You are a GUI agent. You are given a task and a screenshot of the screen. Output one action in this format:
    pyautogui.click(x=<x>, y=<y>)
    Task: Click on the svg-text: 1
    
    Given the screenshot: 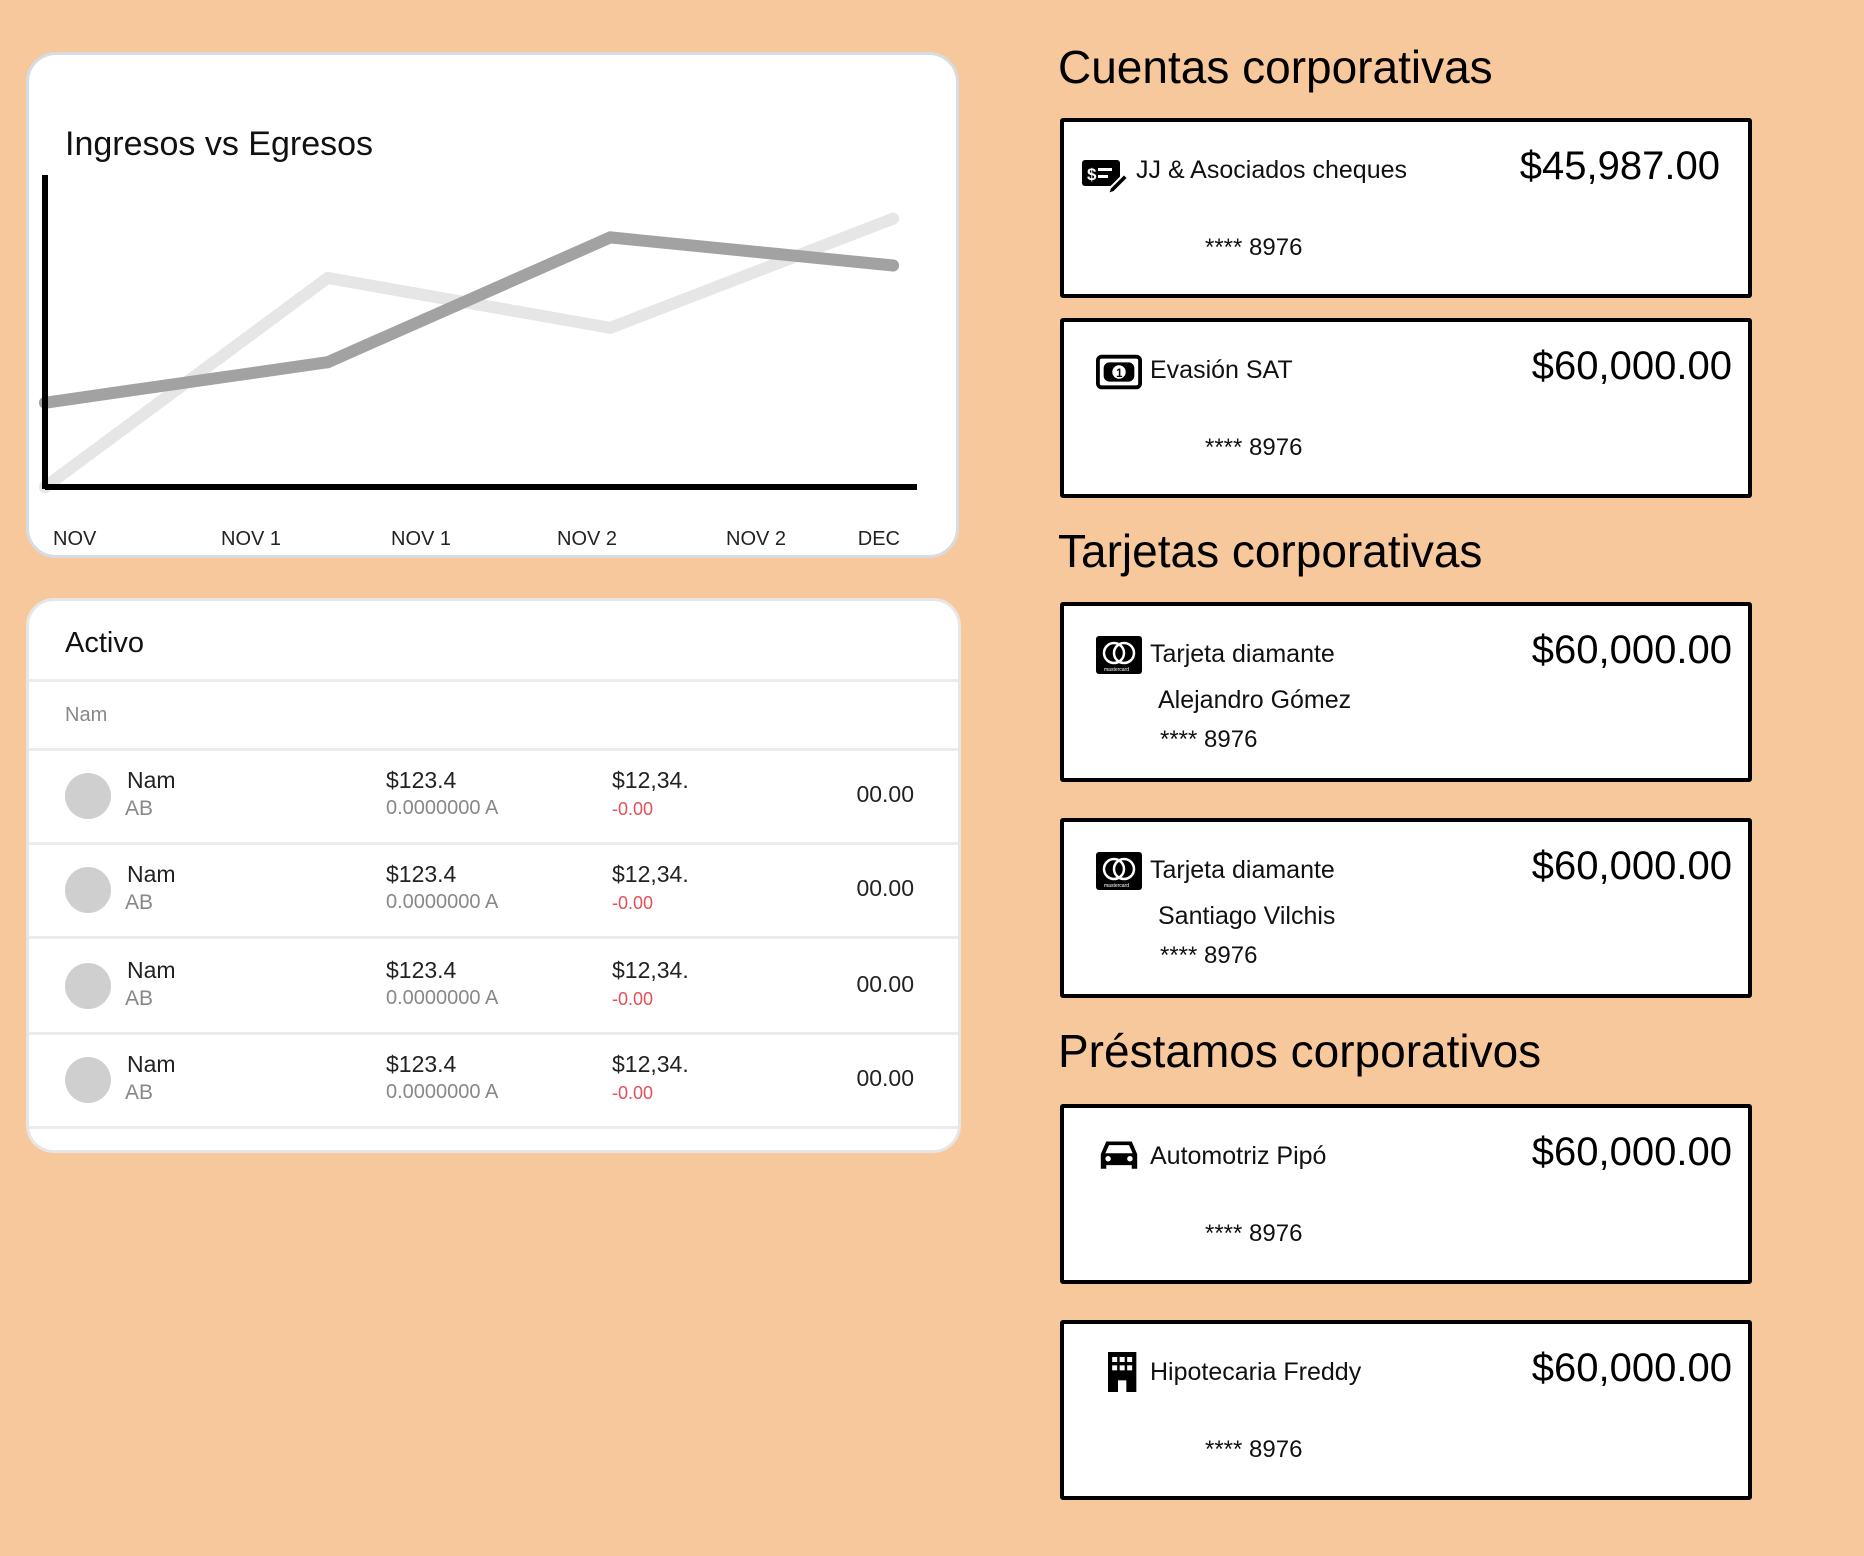 What is the action you would take?
    pyautogui.click(x=1119, y=374)
    